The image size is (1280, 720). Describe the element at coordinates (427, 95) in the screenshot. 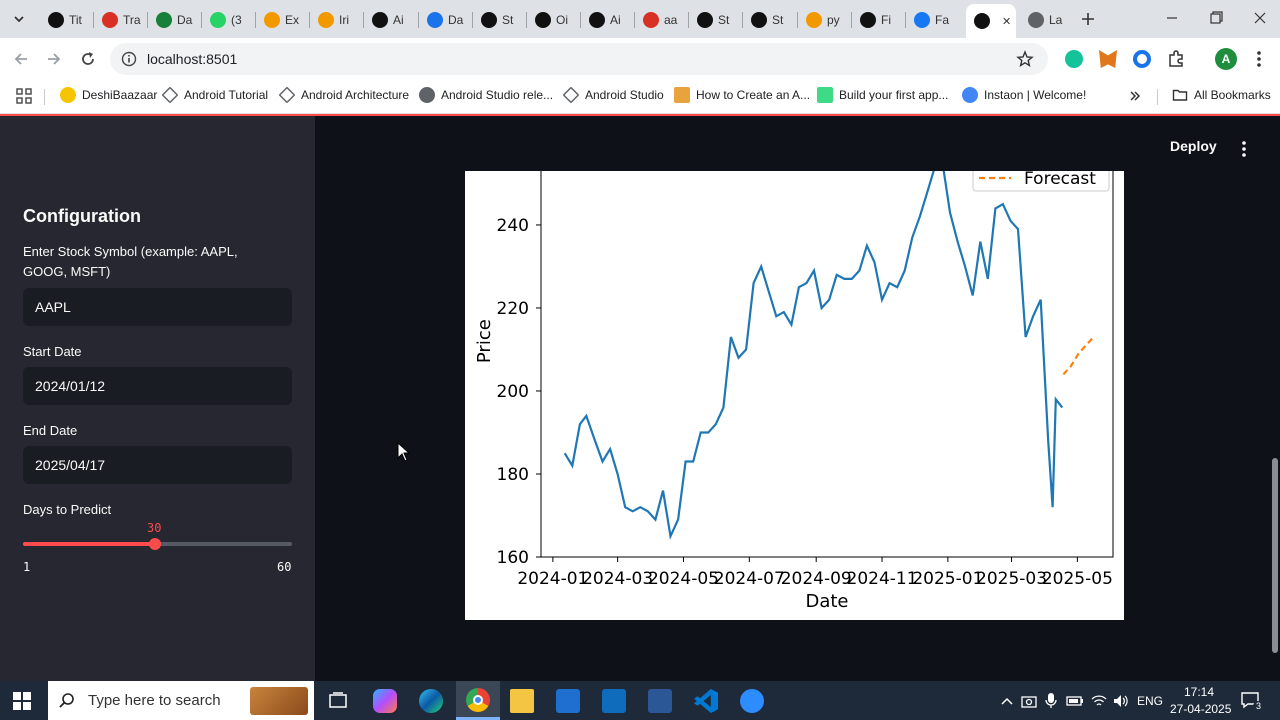

I see `bookmark-favicon-icon` at that location.